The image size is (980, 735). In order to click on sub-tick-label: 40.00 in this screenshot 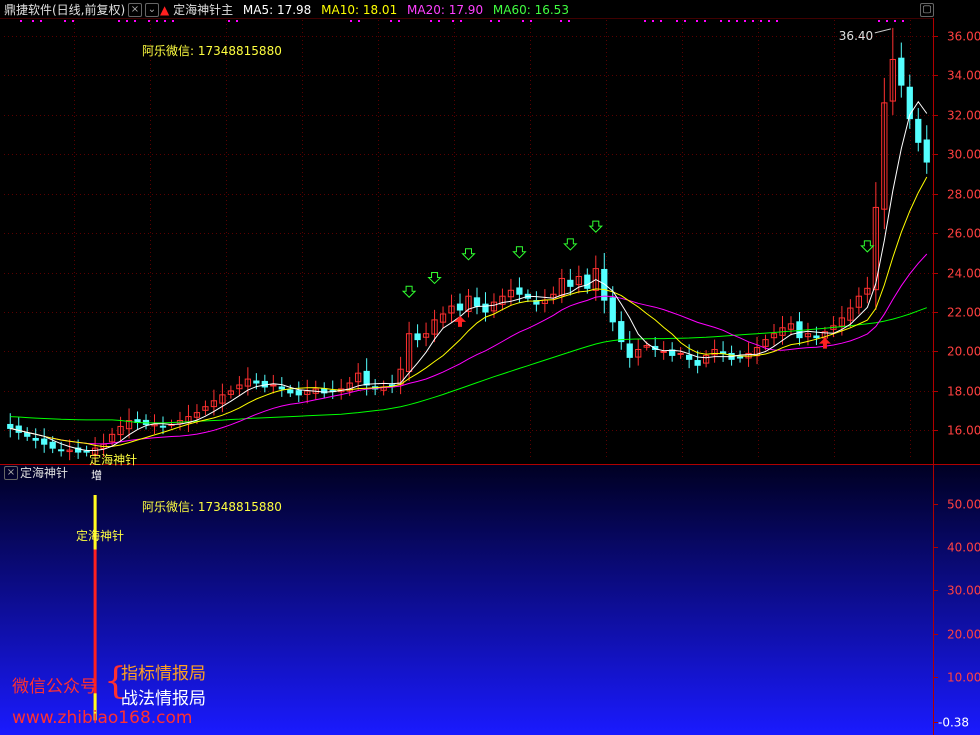, I will do `click(963, 548)`.